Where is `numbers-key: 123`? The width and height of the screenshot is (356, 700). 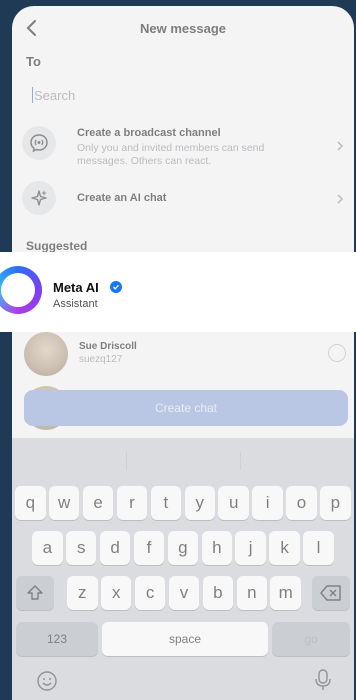
numbers-key: 123 is located at coordinates (57, 639).